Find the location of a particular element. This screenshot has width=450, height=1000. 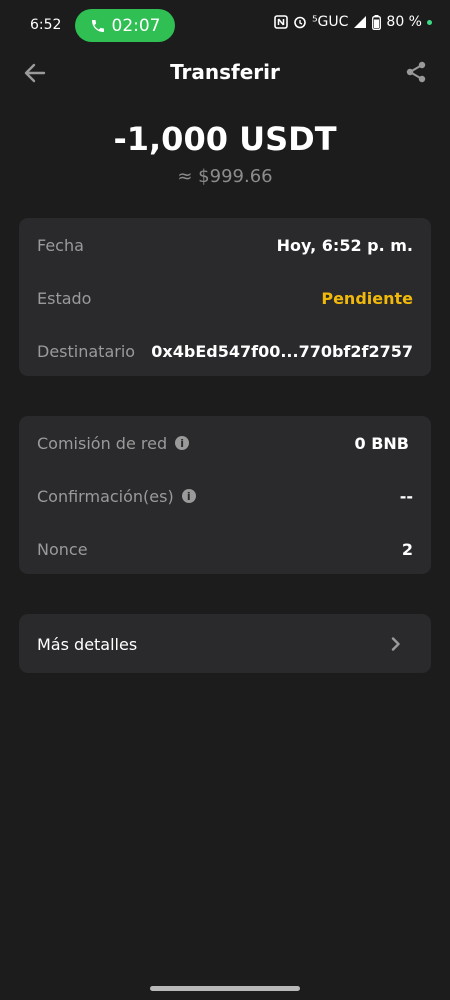

nfc-icon is located at coordinates (281, 22).